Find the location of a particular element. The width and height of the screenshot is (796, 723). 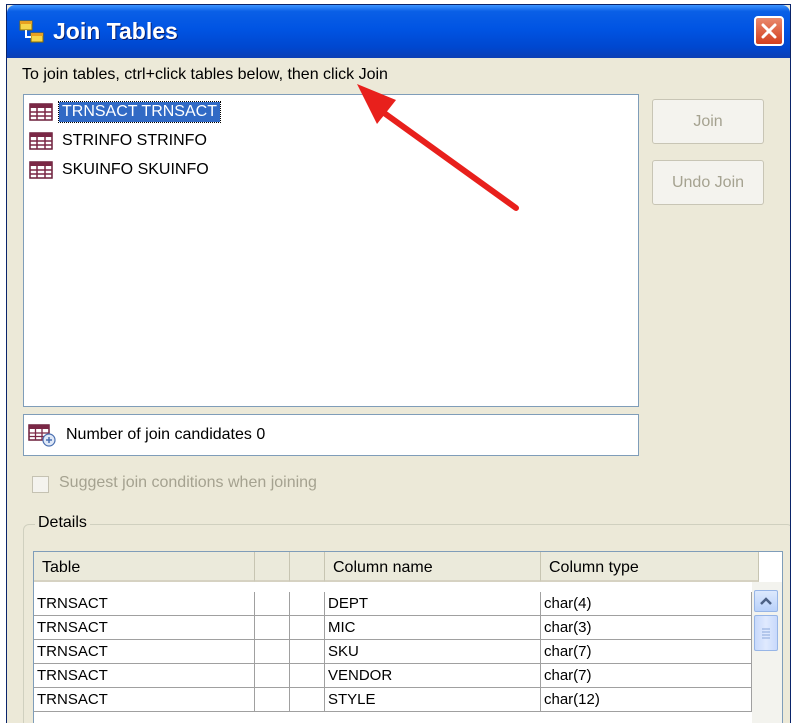

table-item-strinfo: STRINFO STRINFO is located at coordinates (119, 141).